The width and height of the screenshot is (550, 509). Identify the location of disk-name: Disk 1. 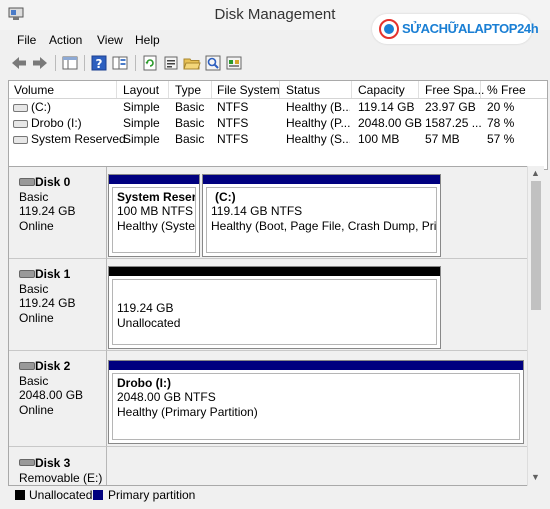
(53, 274).